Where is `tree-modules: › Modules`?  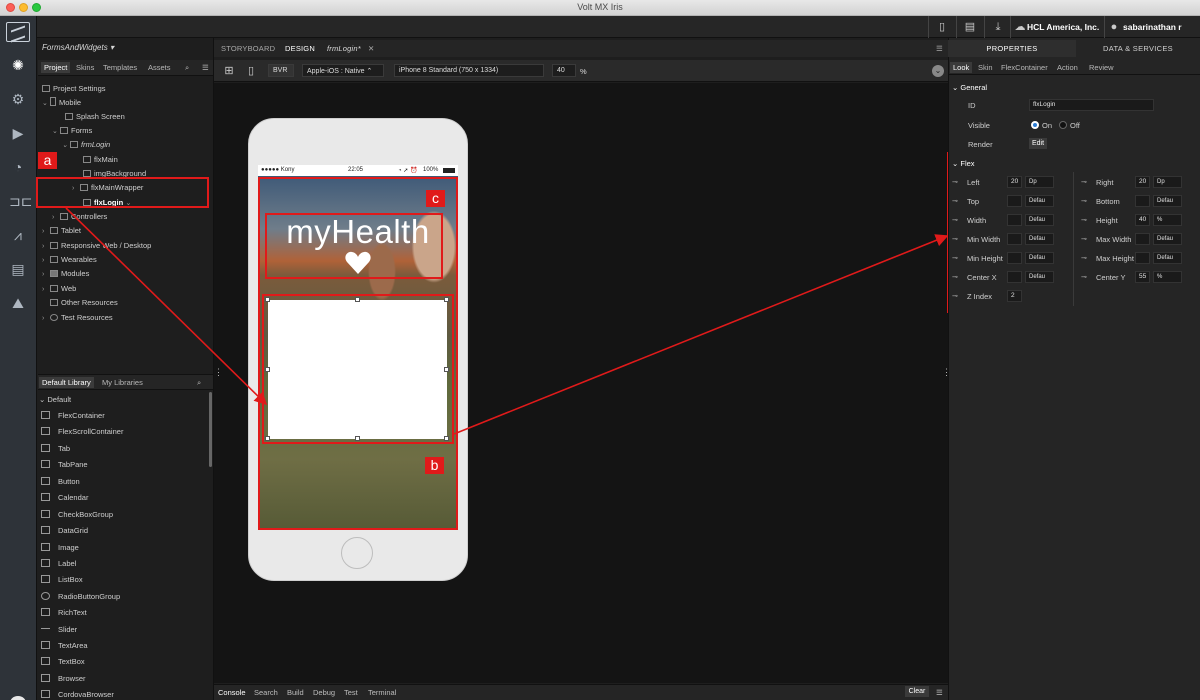
tree-modules: › Modules is located at coordinates (65, 274).